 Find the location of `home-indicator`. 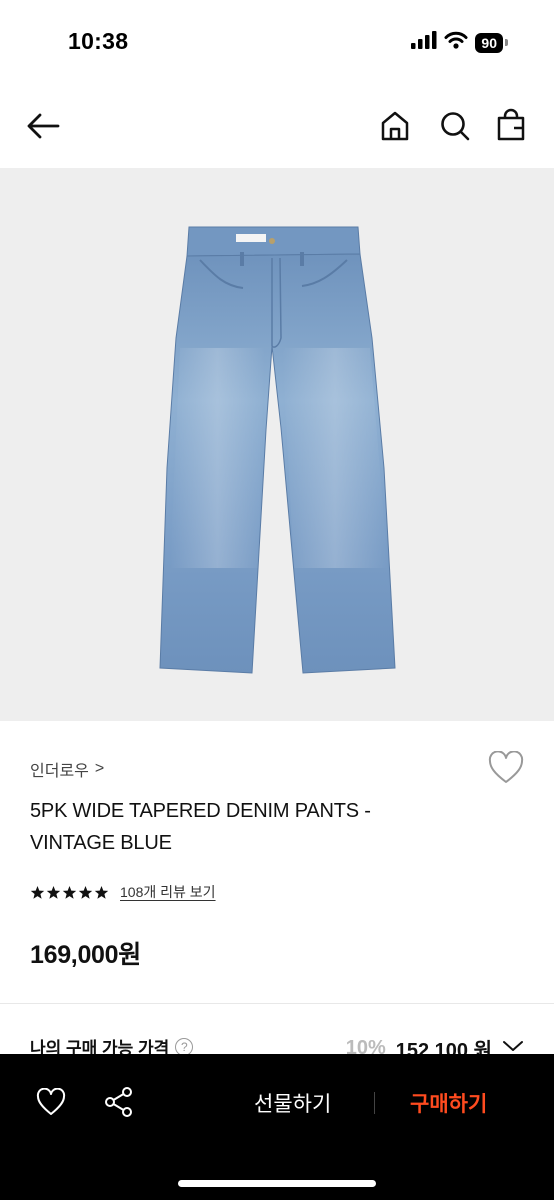

home-indicator is located at coordinates (277, 1183).